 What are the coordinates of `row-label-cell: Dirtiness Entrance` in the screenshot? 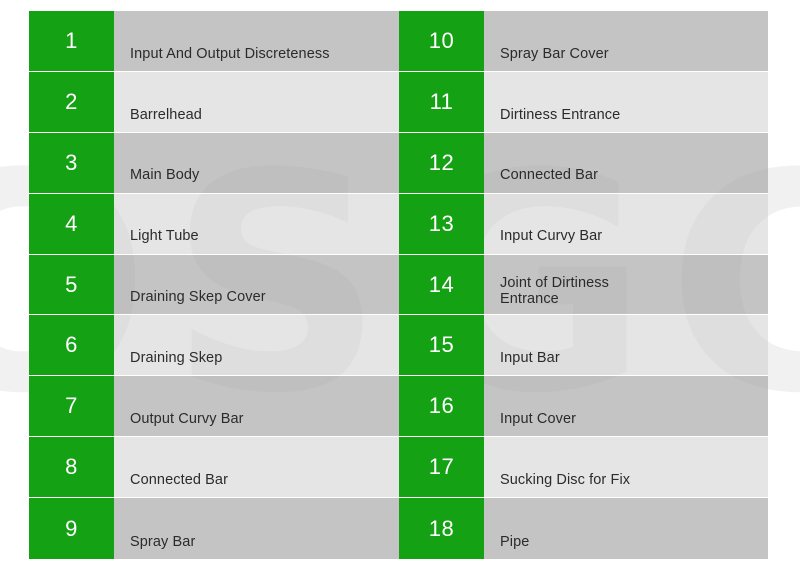 It's located at (626, 102).